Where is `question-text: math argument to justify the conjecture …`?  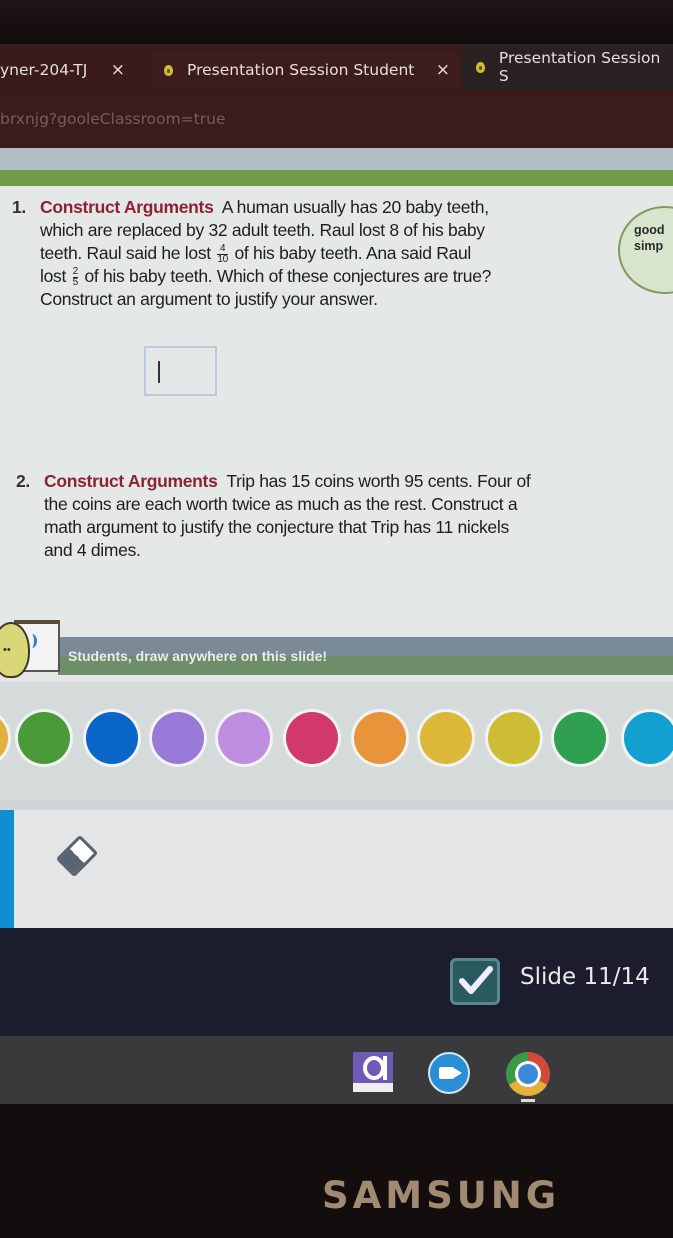 question-text: math argument to justify the conjecture … is located at coordinates (276, 527).